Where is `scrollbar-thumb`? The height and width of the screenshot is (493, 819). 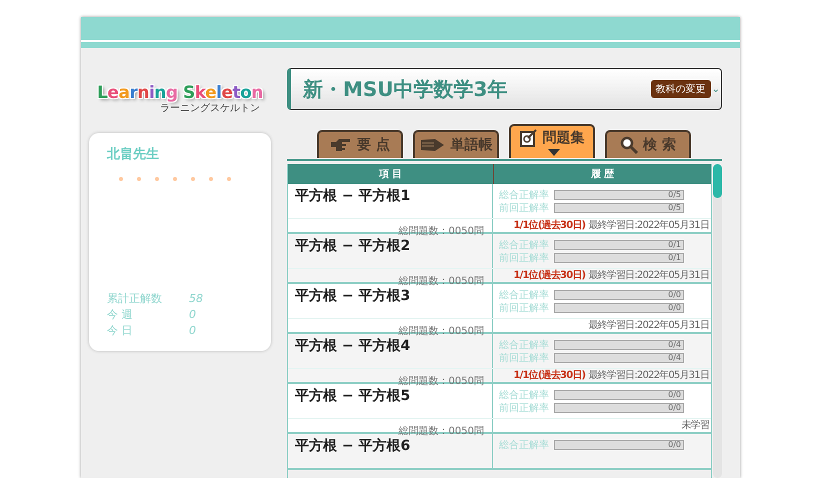 scrollbar-thumb is located at coordinates (717, 181).